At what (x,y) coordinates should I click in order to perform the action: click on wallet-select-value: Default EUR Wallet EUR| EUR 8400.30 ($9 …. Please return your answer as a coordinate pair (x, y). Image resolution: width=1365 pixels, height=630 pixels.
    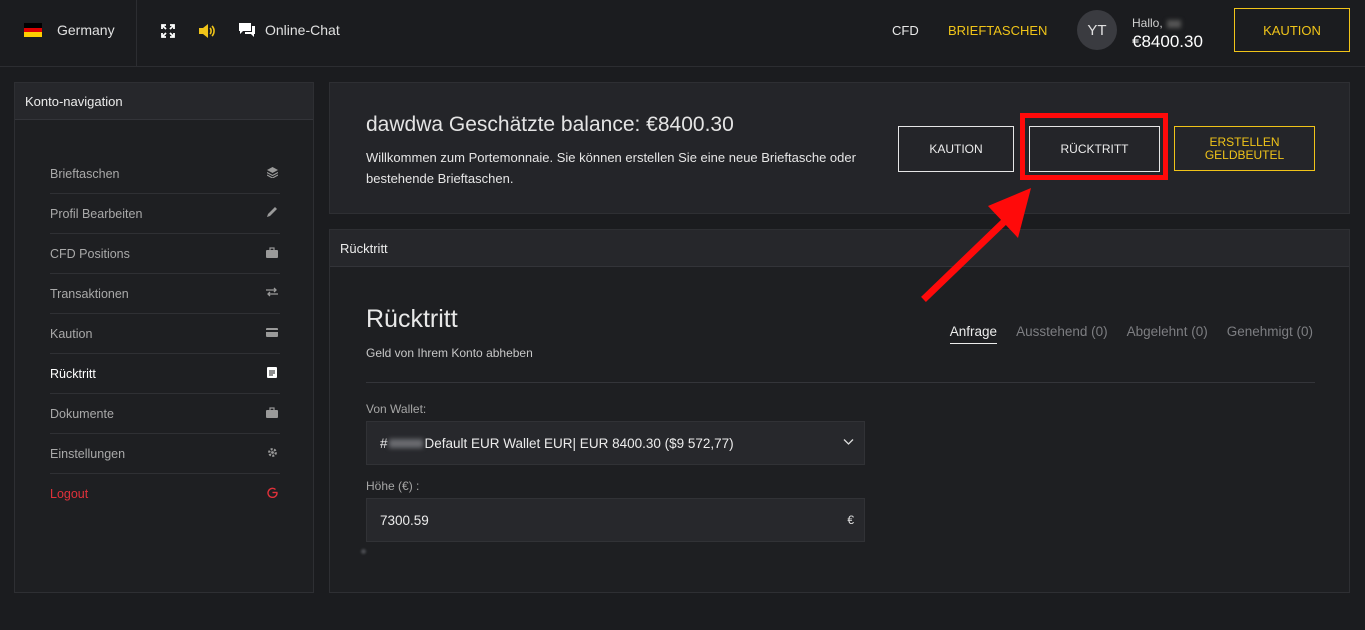
    Looking at the image, I should click on (579, 443).